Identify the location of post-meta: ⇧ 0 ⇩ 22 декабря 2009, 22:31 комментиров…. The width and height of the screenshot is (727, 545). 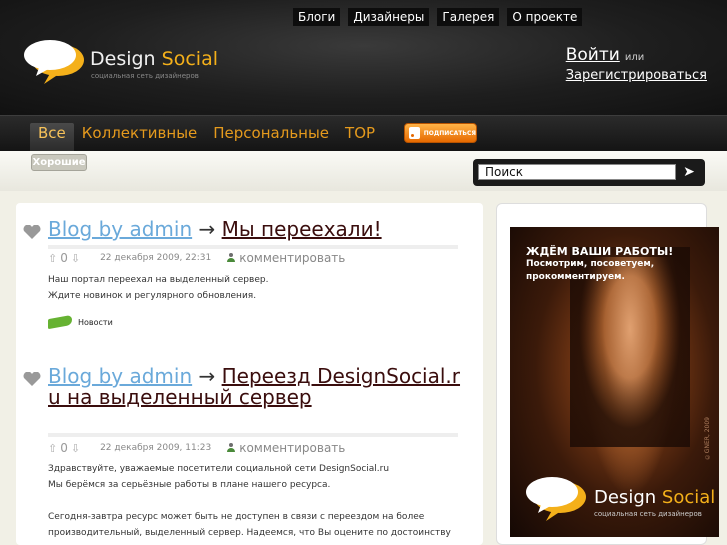
(196, 258).